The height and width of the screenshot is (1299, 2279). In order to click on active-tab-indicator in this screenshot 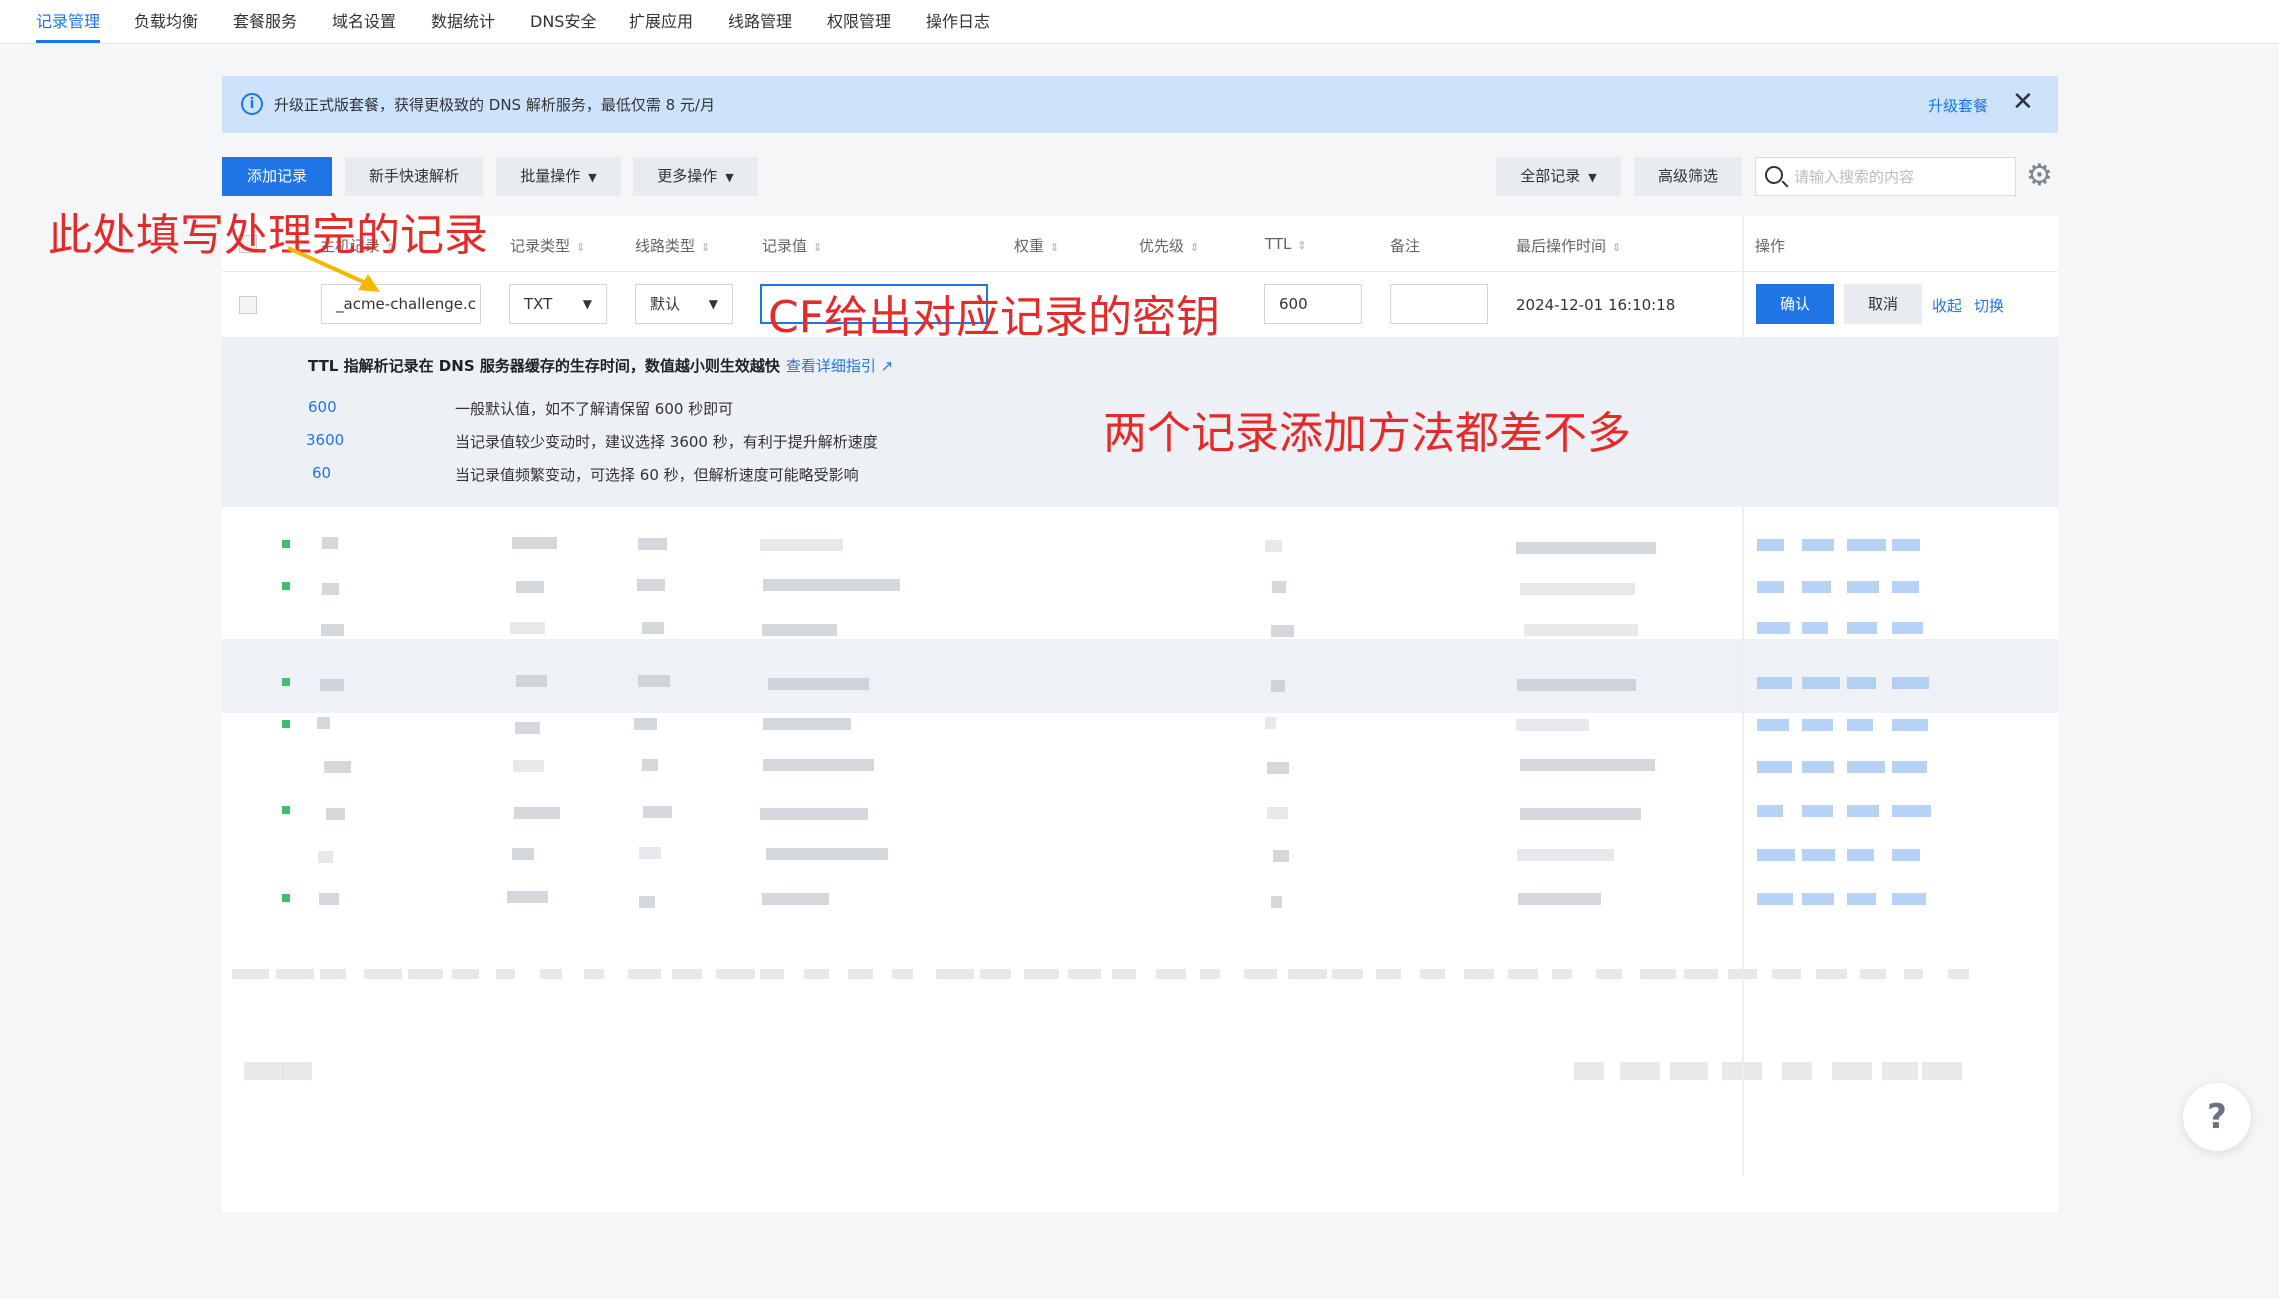, I will do `click(68, 41)`.